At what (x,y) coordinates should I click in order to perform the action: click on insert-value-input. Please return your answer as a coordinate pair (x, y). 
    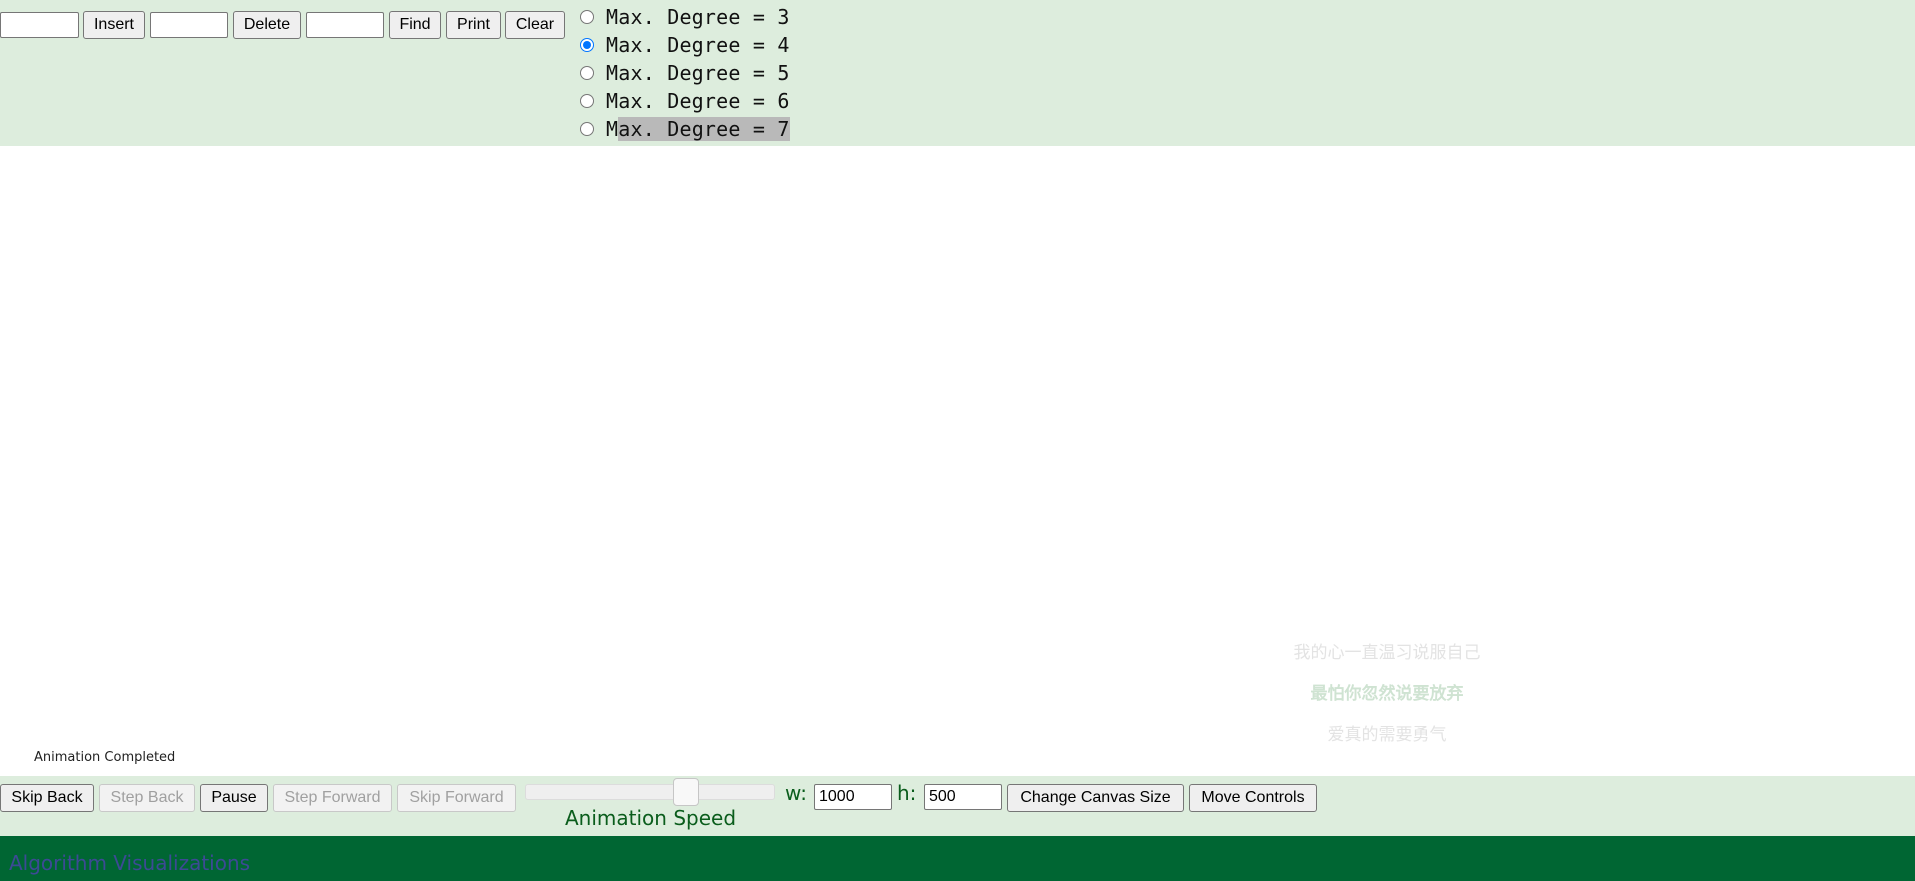
    Looking at the image, I should click on (39, 25).